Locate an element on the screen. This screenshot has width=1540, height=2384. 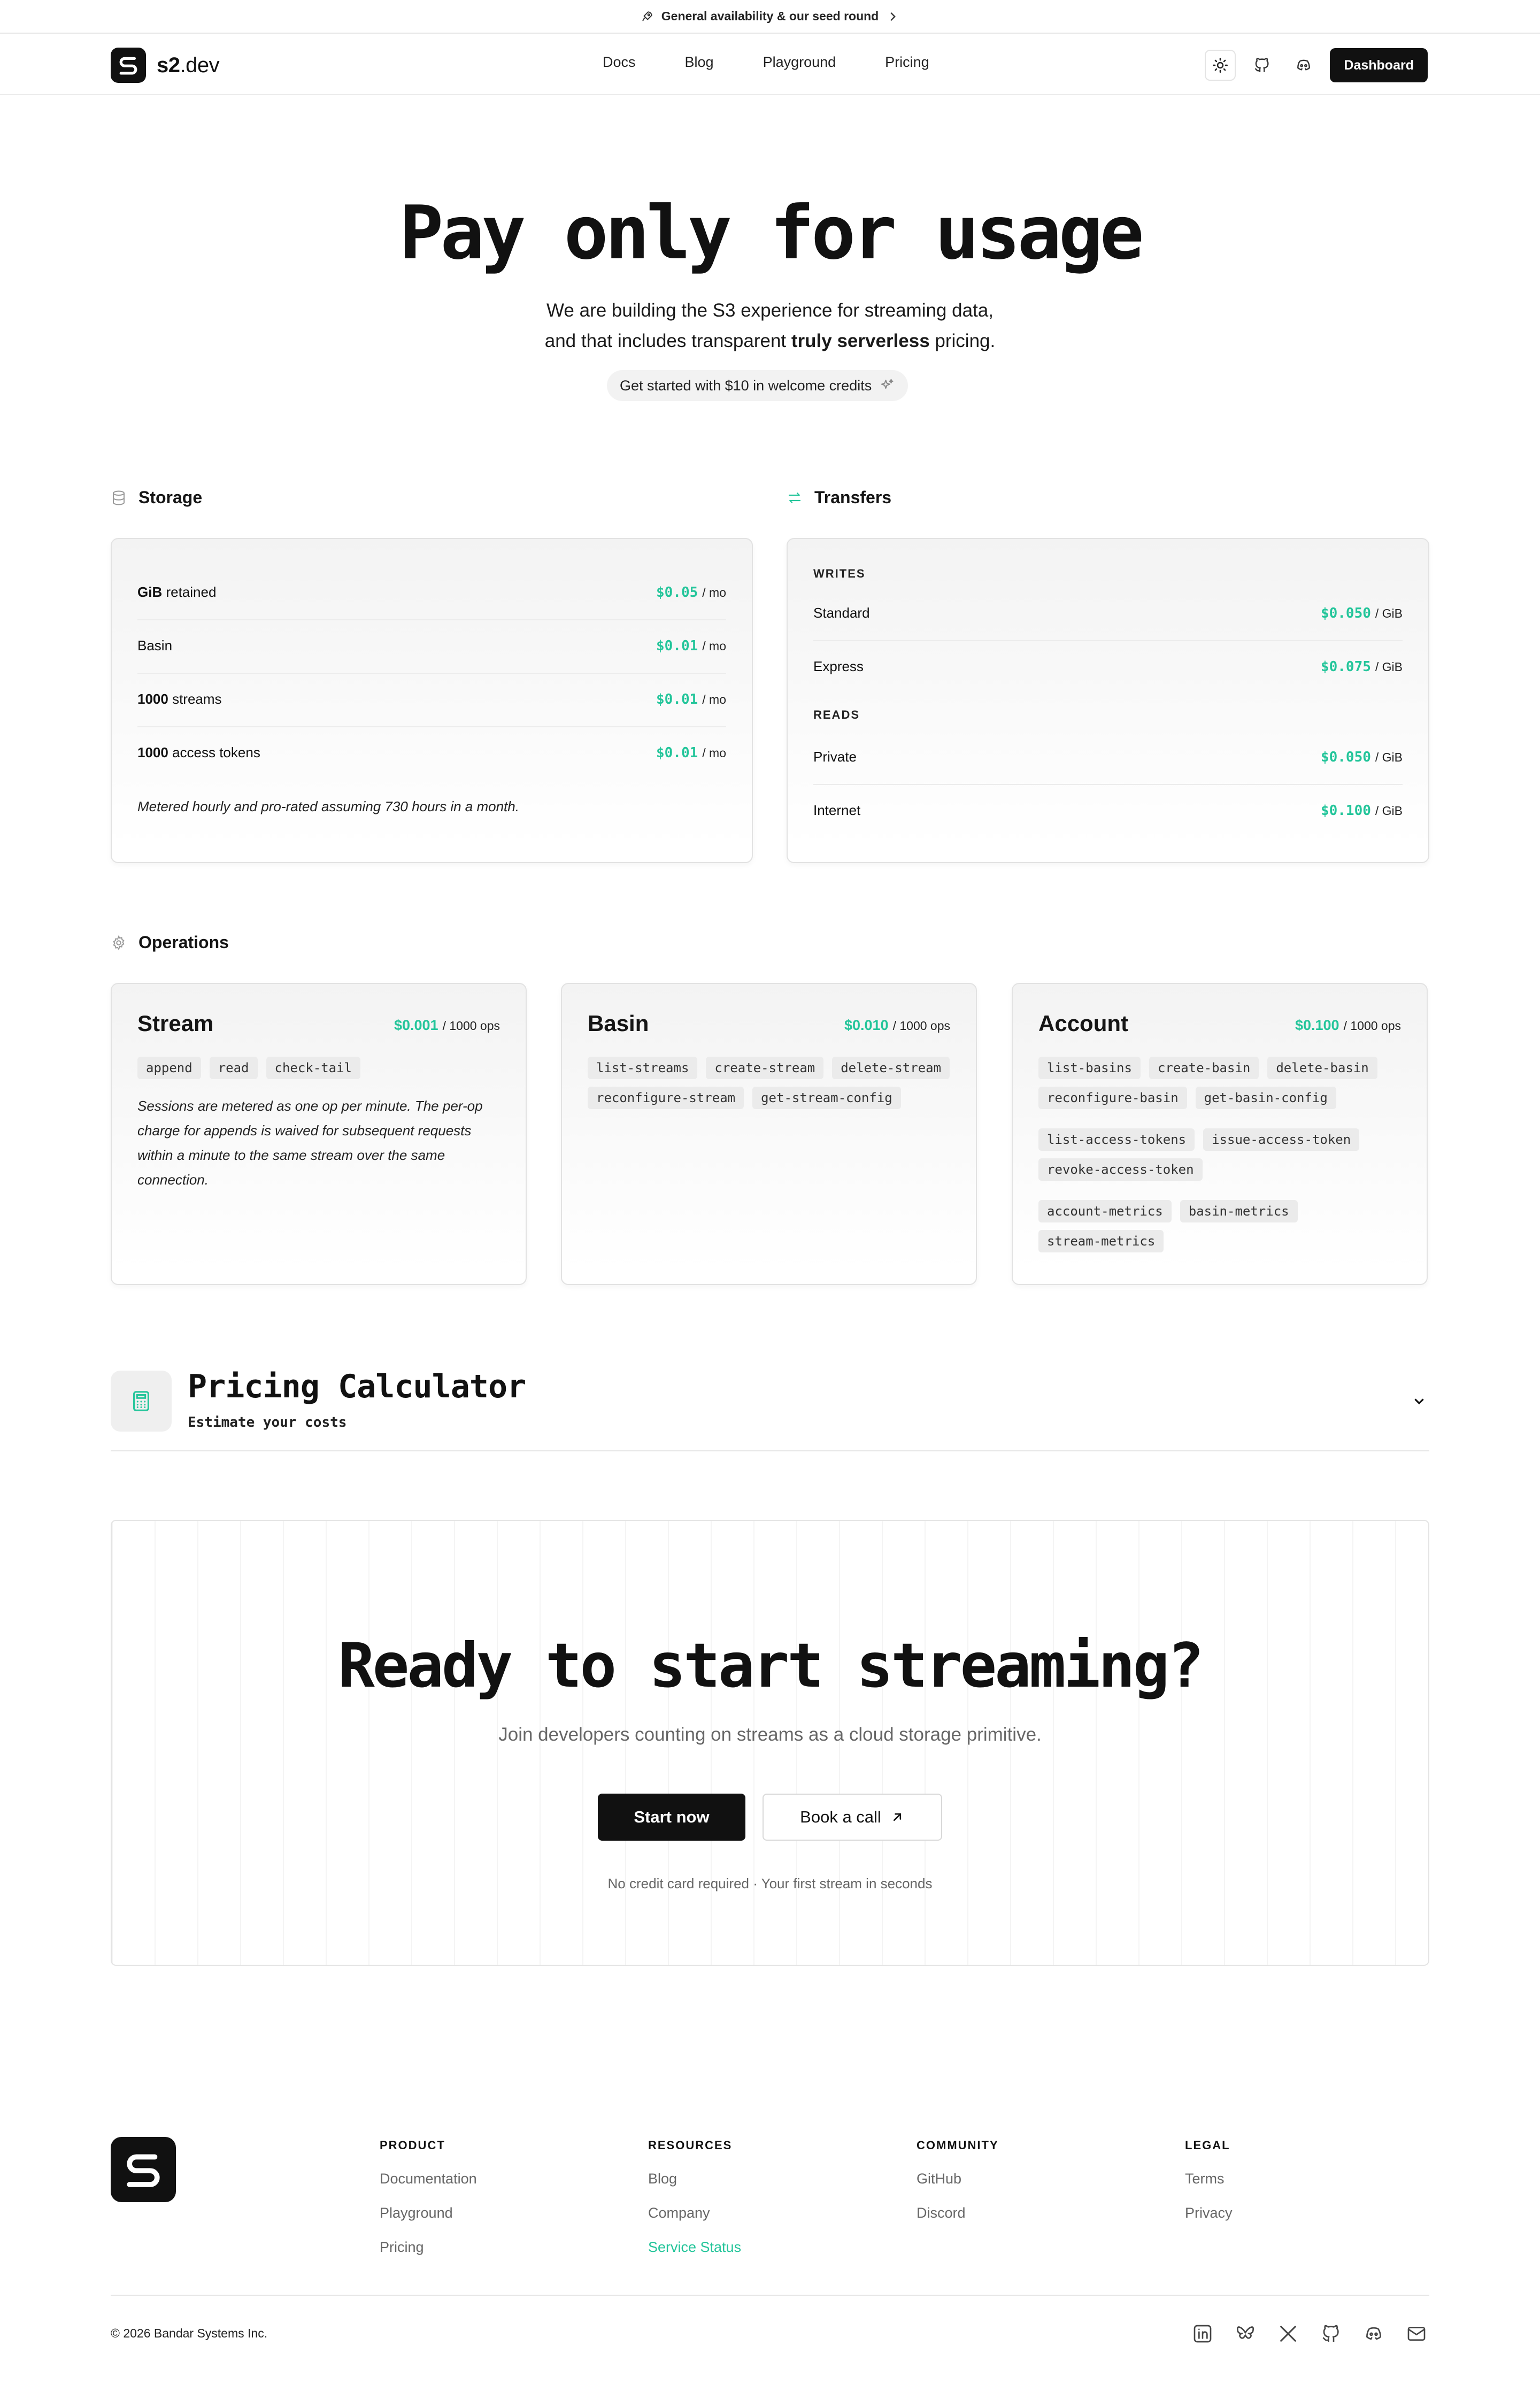
op-tag: reconfigure-basin is located at coordinates (1112, 1098).